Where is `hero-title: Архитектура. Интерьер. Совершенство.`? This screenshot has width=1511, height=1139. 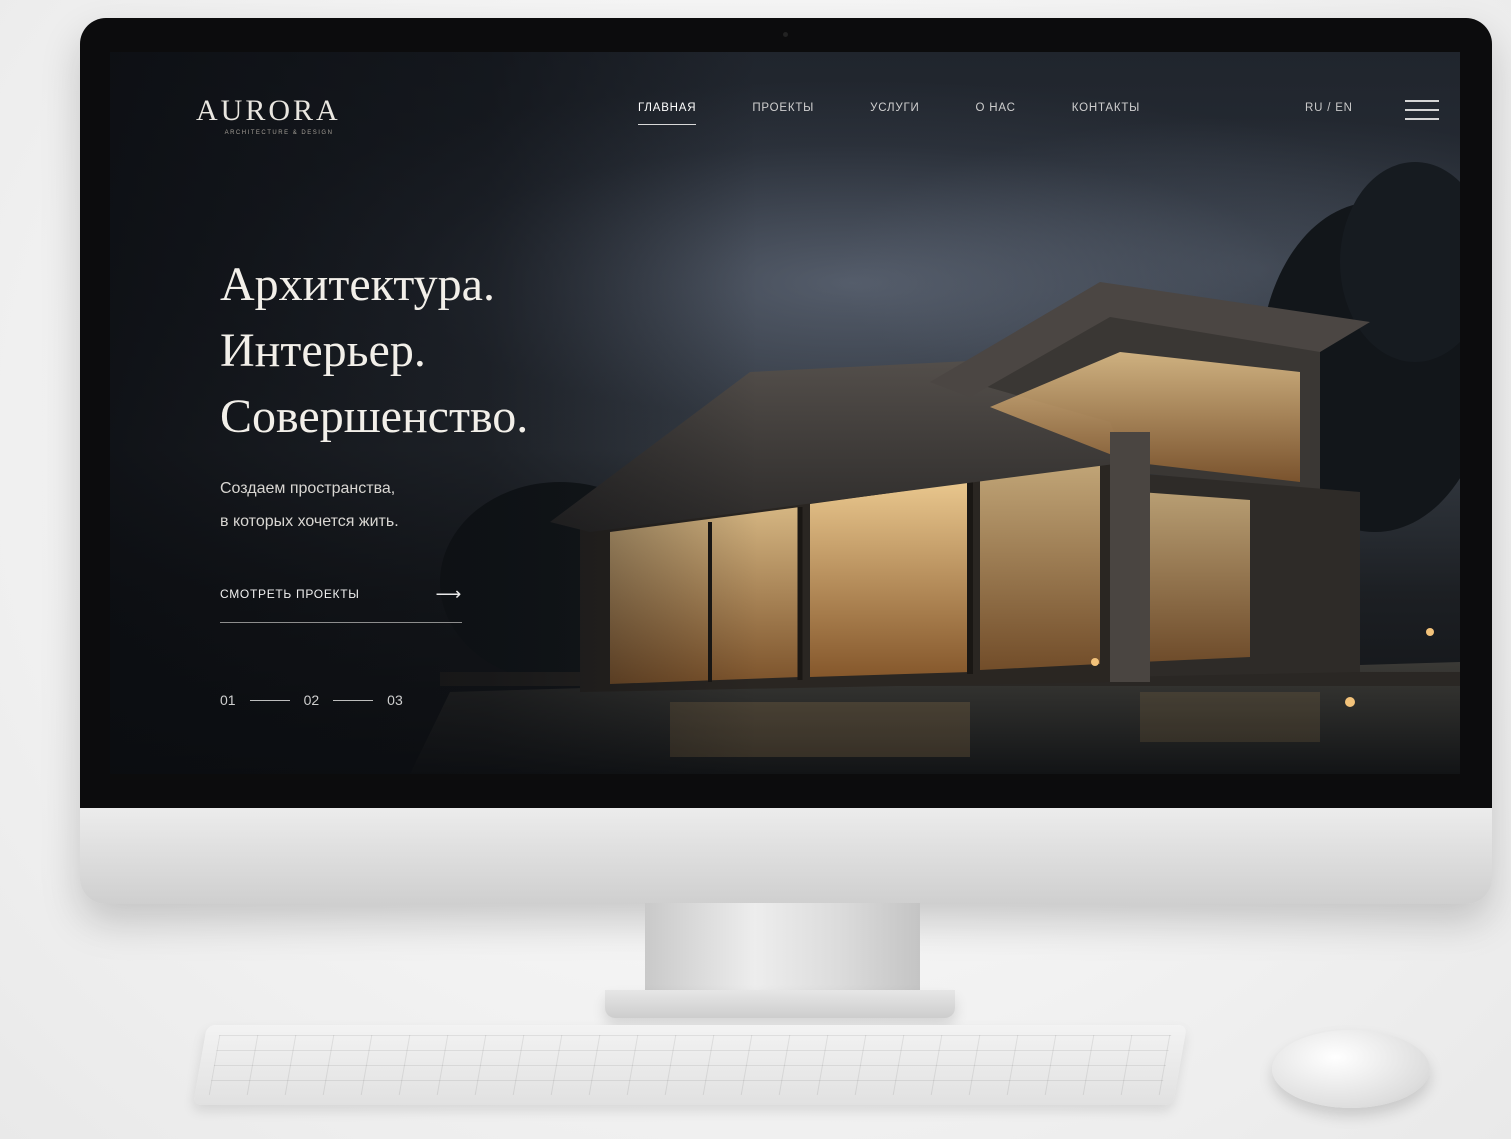
hero-title: Архитектура. Интерьер. Совершенство. is located at coordinates (374, 351).